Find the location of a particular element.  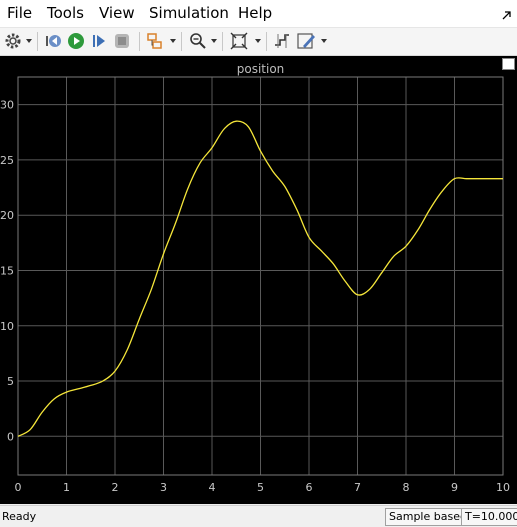

step-forward-icon is located at coordinates (100, 41).